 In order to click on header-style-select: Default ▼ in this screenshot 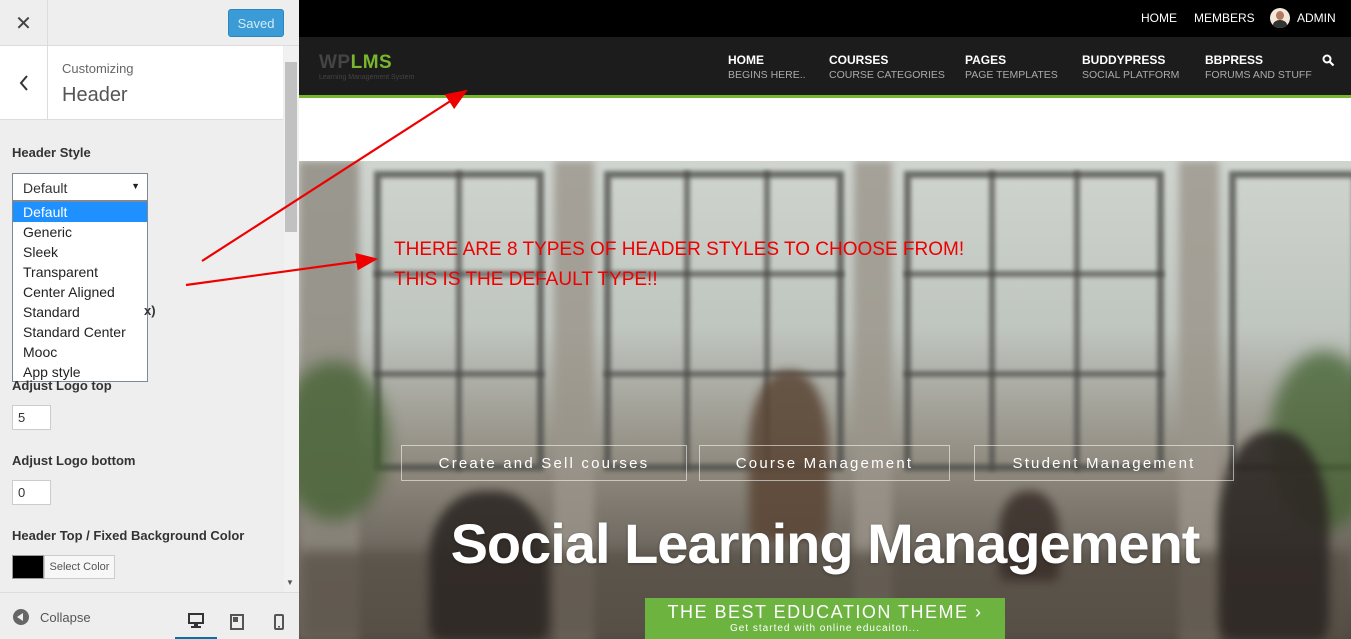, I will do `click(80, 187)`.